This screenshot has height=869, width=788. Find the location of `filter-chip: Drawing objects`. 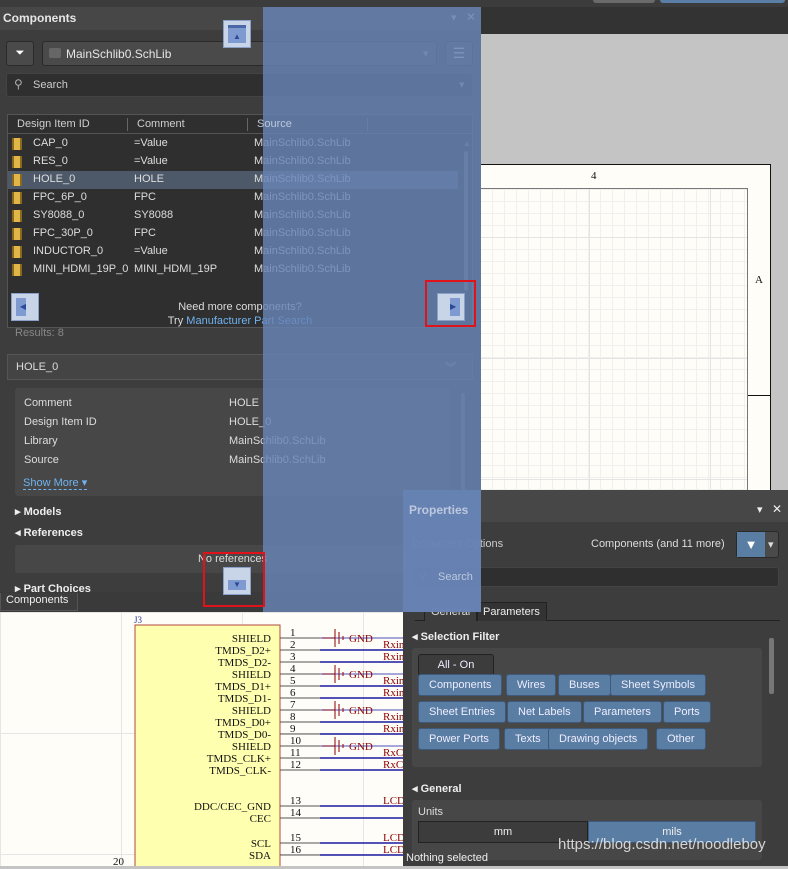

filter-chip: Drawing objects is located at coordinates (598, 739).